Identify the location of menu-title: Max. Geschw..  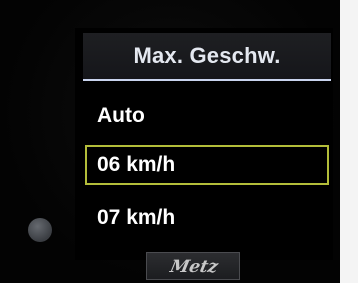
(207, 56).